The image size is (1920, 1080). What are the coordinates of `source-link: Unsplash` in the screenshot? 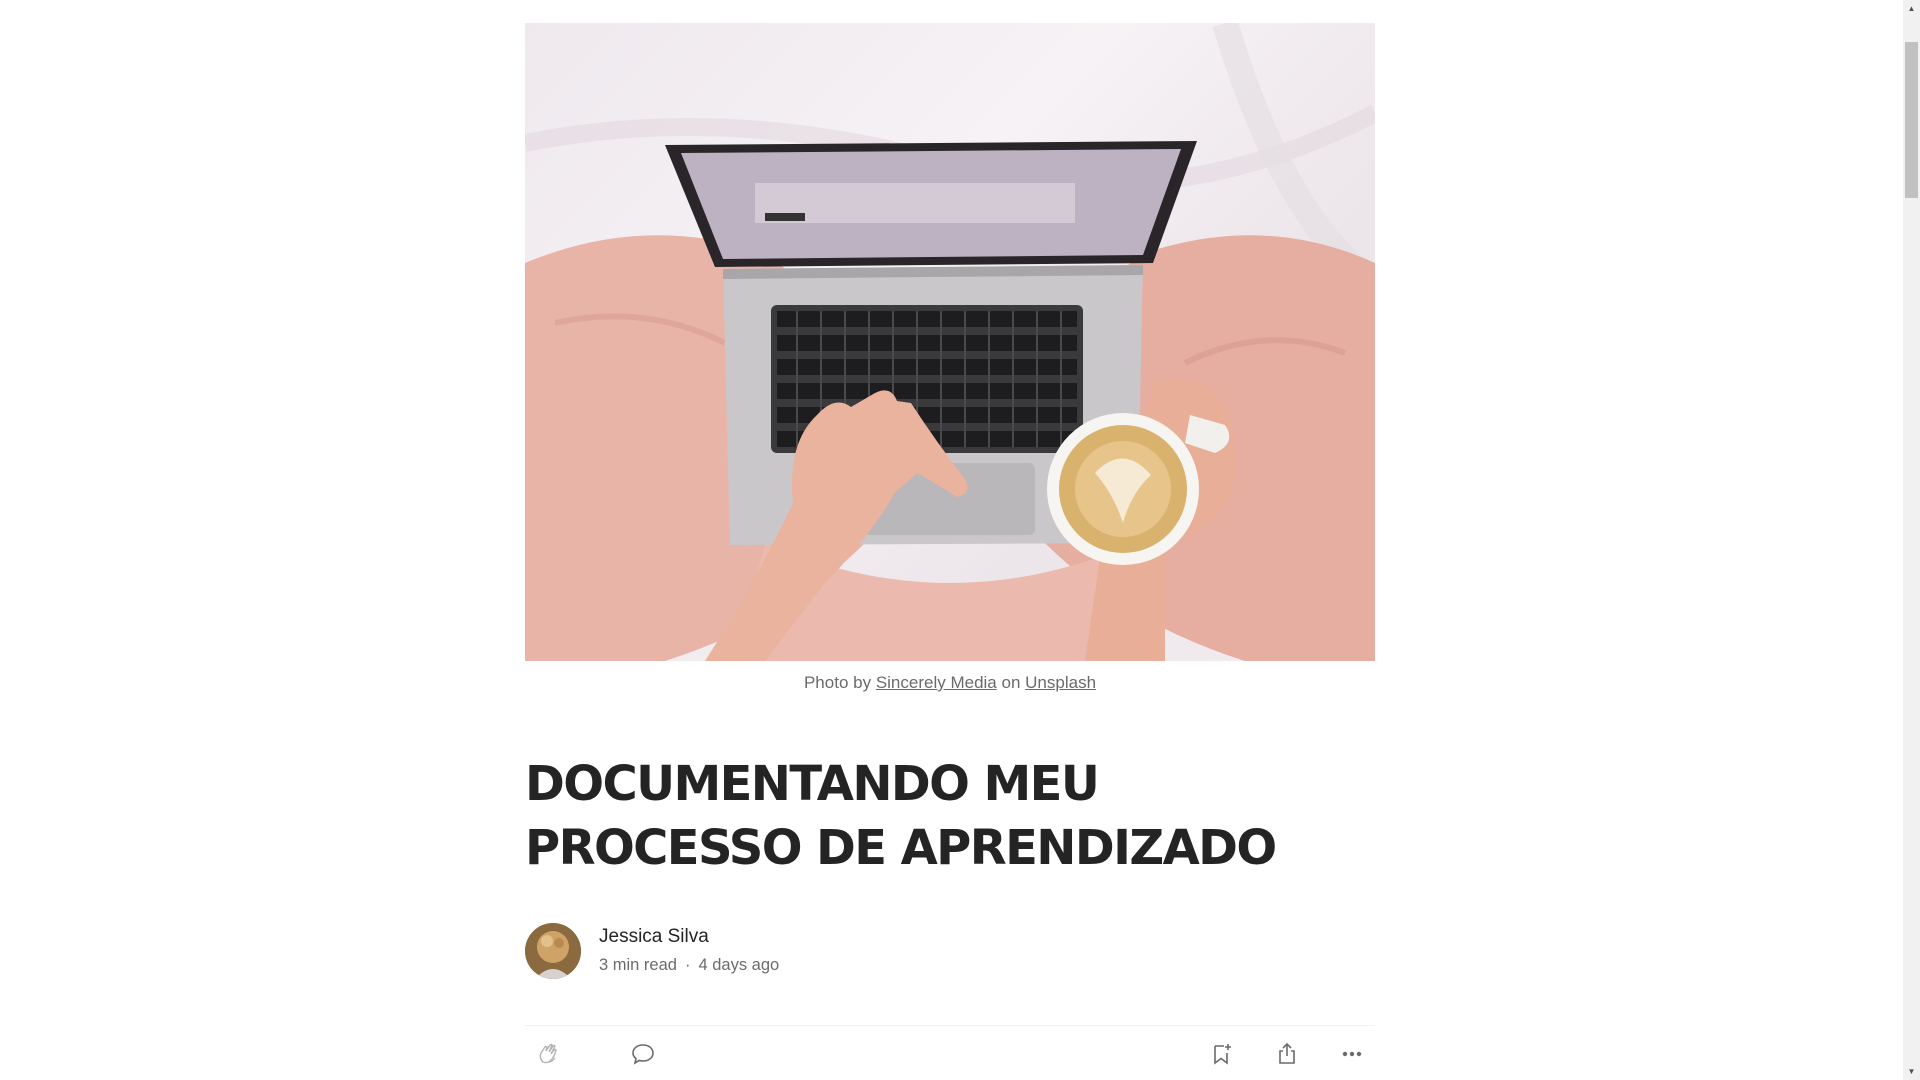 It's located at (1060, 682).